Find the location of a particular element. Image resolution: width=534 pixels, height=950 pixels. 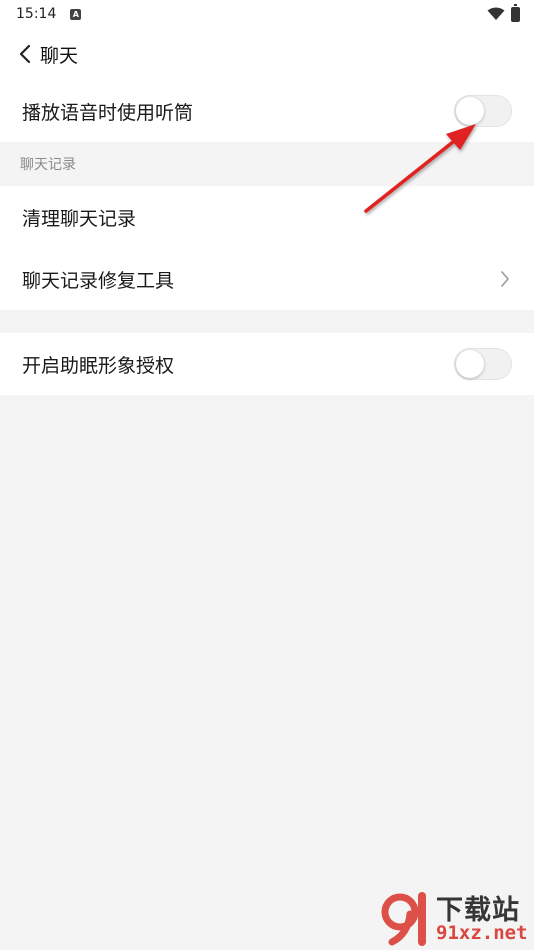

chevron-left-icon is located at coordinates (25, 54).